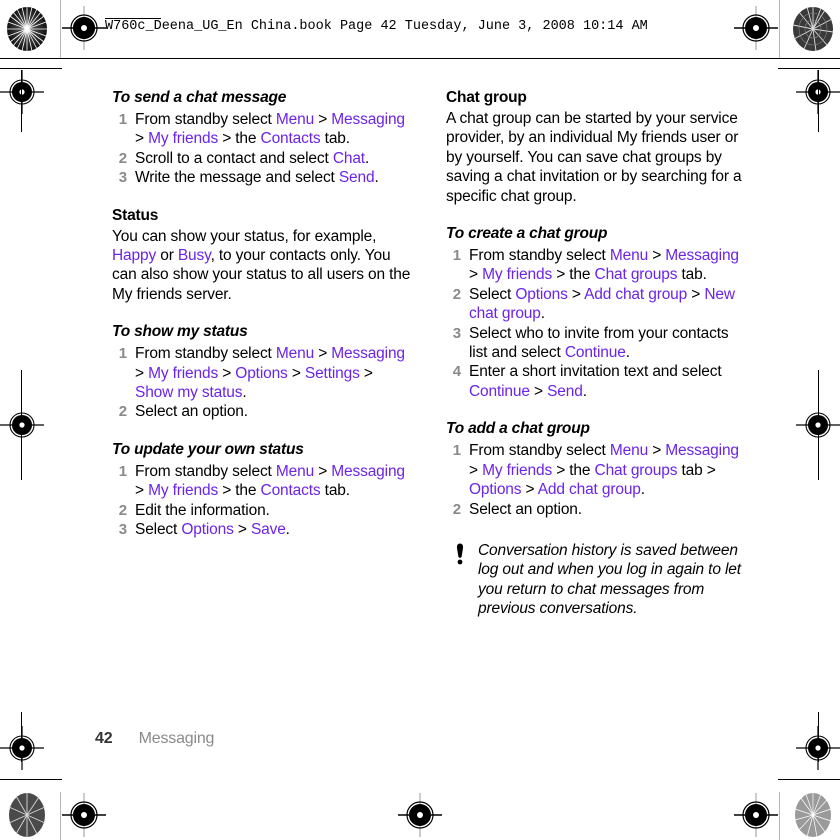  What do you see at coordinates (122, 178) in the screenshot?
I see `step-number: 3` at bounding box center [122, 178].